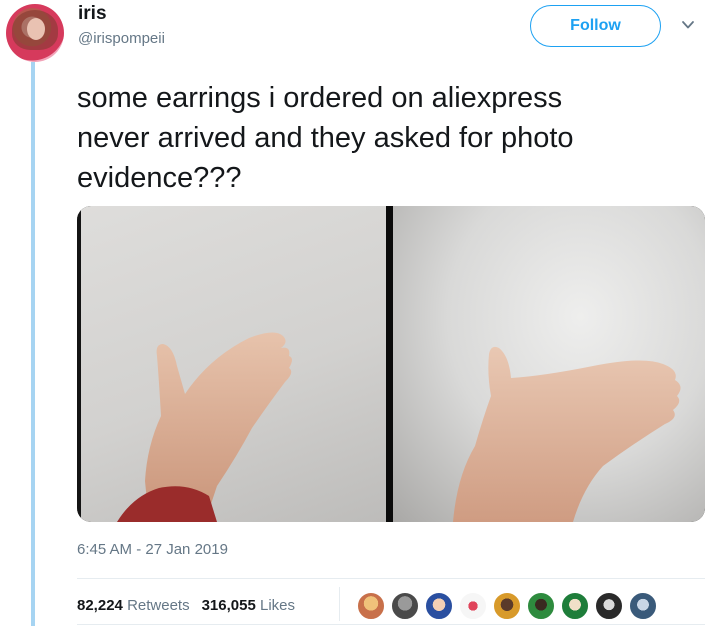 The width and height of the screenshot is (724, 626). Describe the element at coordinates (595, 26) in the screenshot. I see `follow-button: Follow` at that location.